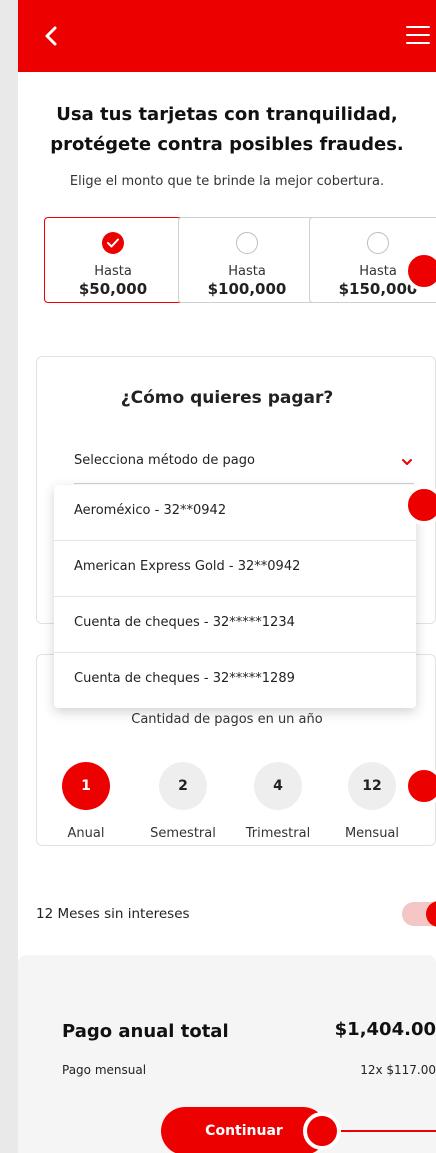 This screenshot has width=436, height=1153. I want to click on frequency-option-1: 1, so click(86, 786).